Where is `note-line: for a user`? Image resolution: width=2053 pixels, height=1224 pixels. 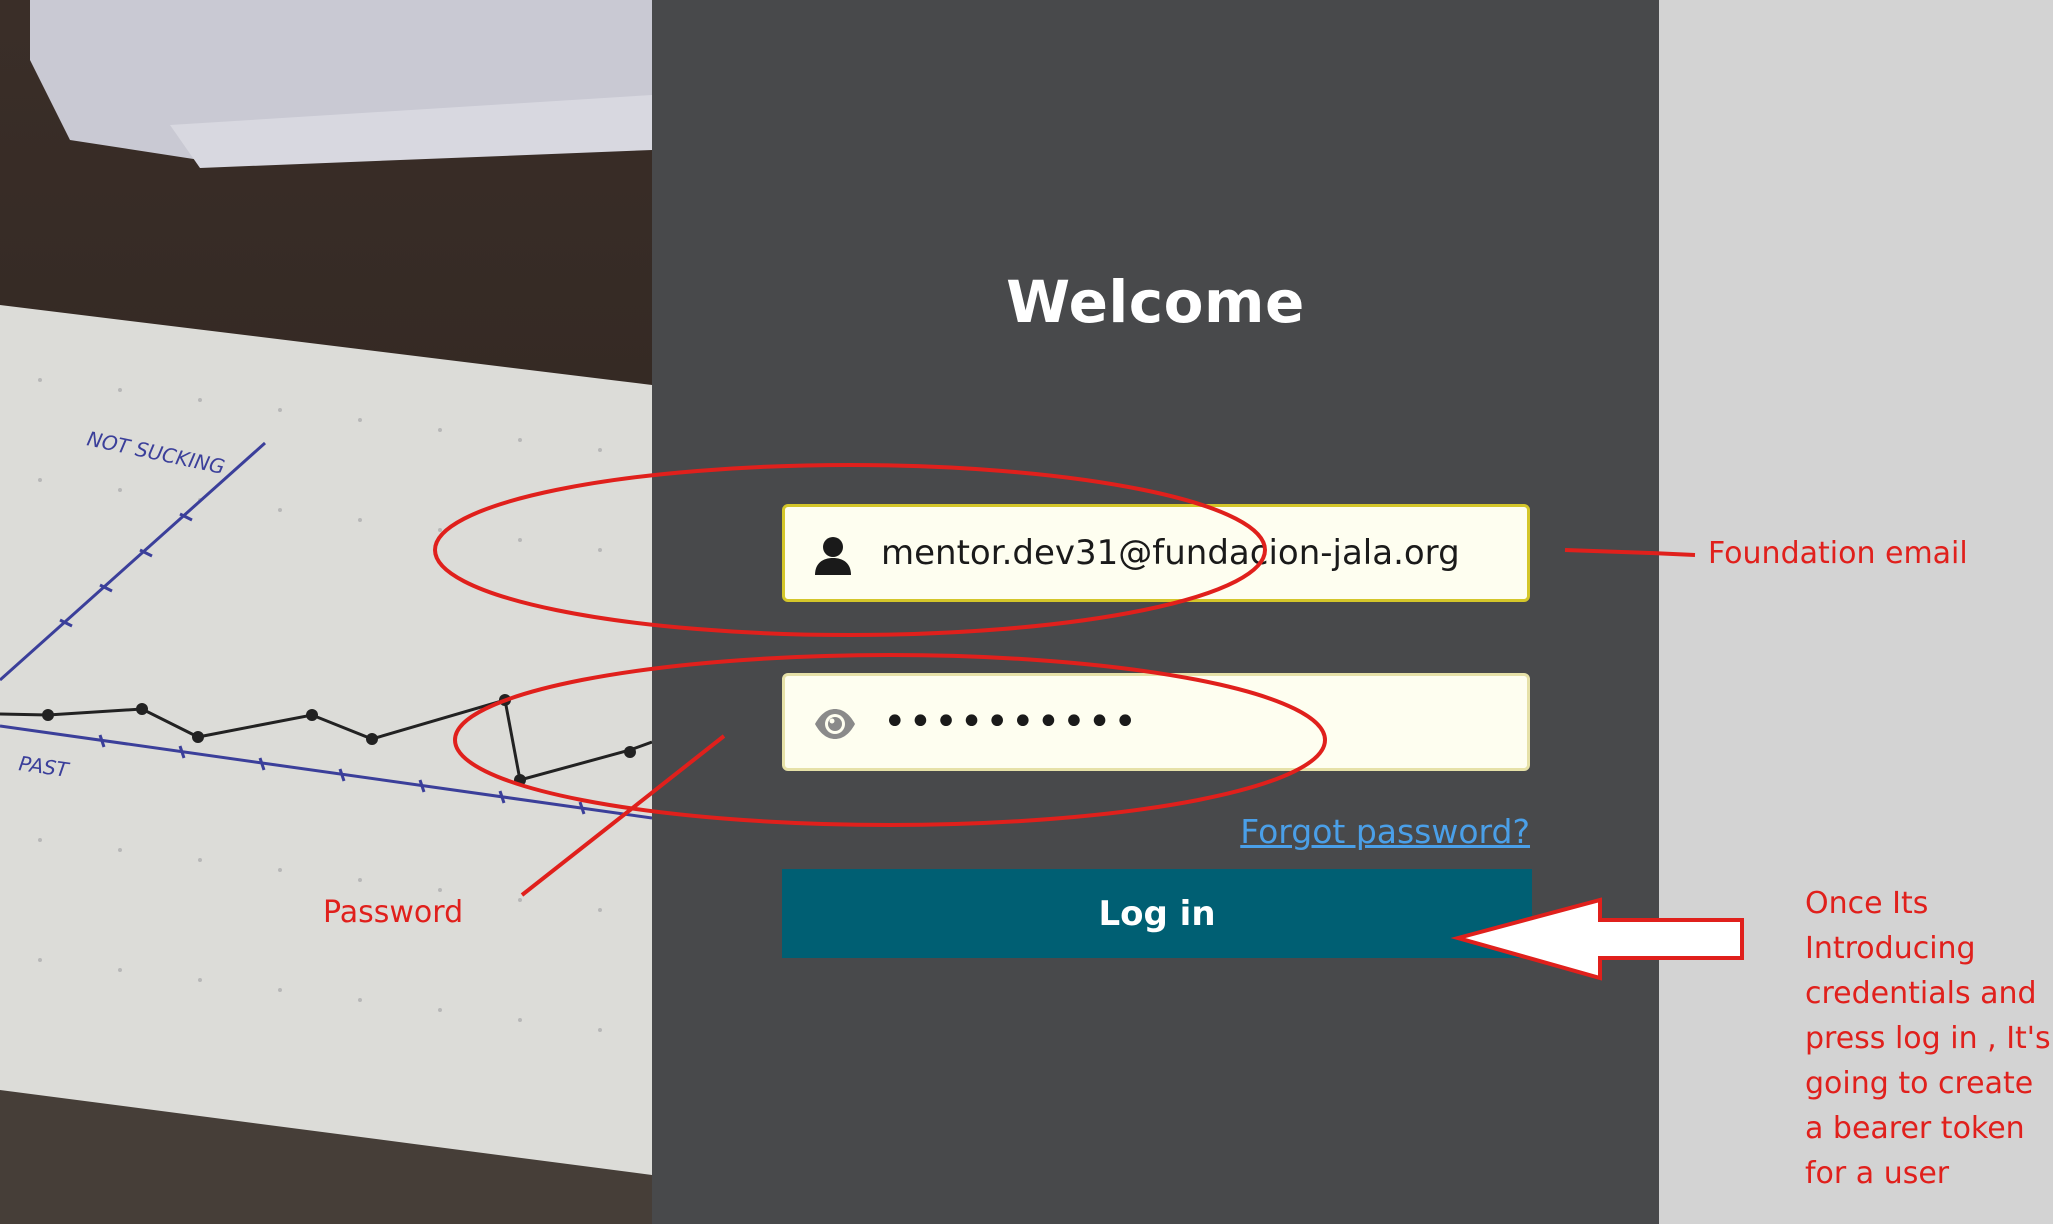
note-line: for a user is located at coordinates (1877, 1173).